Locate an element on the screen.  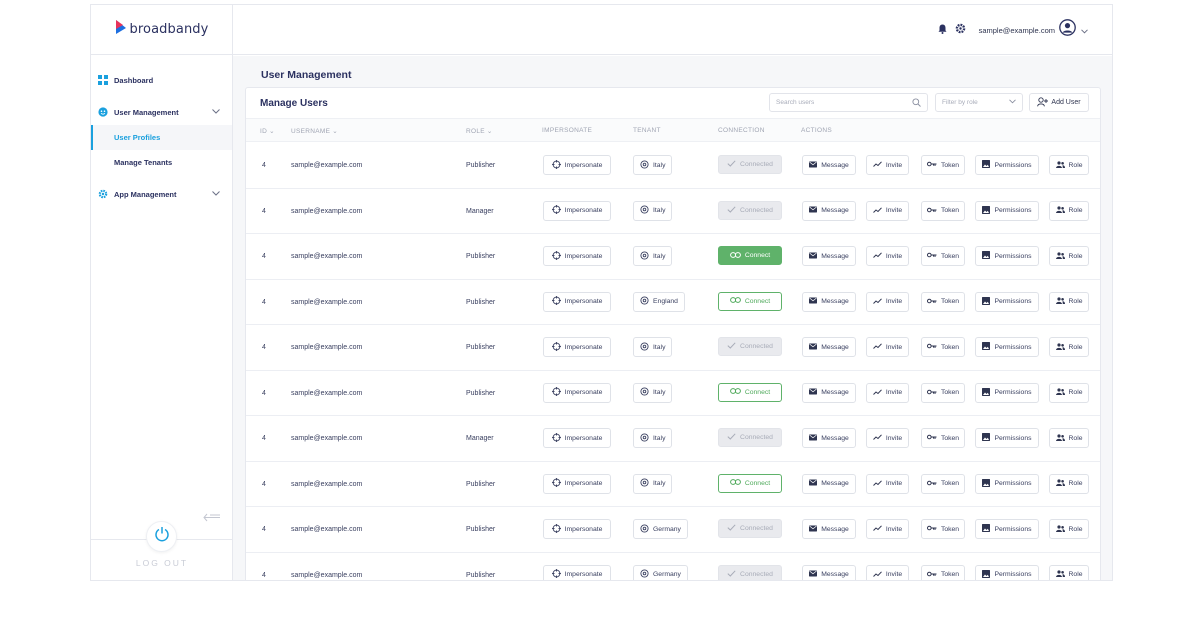
collapse-sidebar-icon is located at coordinates (212, 518).